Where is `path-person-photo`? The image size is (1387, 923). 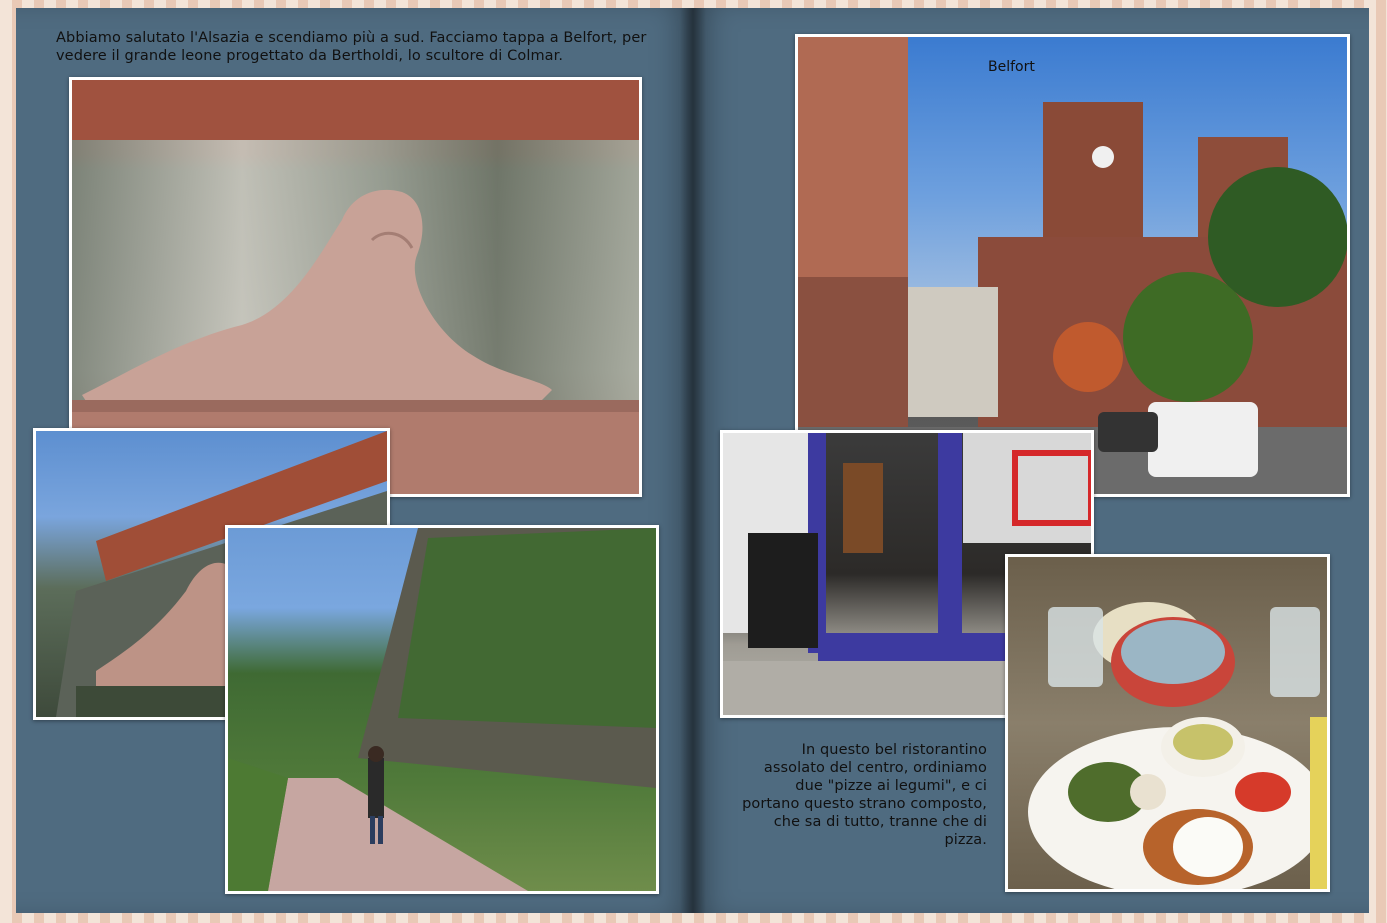
path-person-photo is located at coordinates (442, 709).